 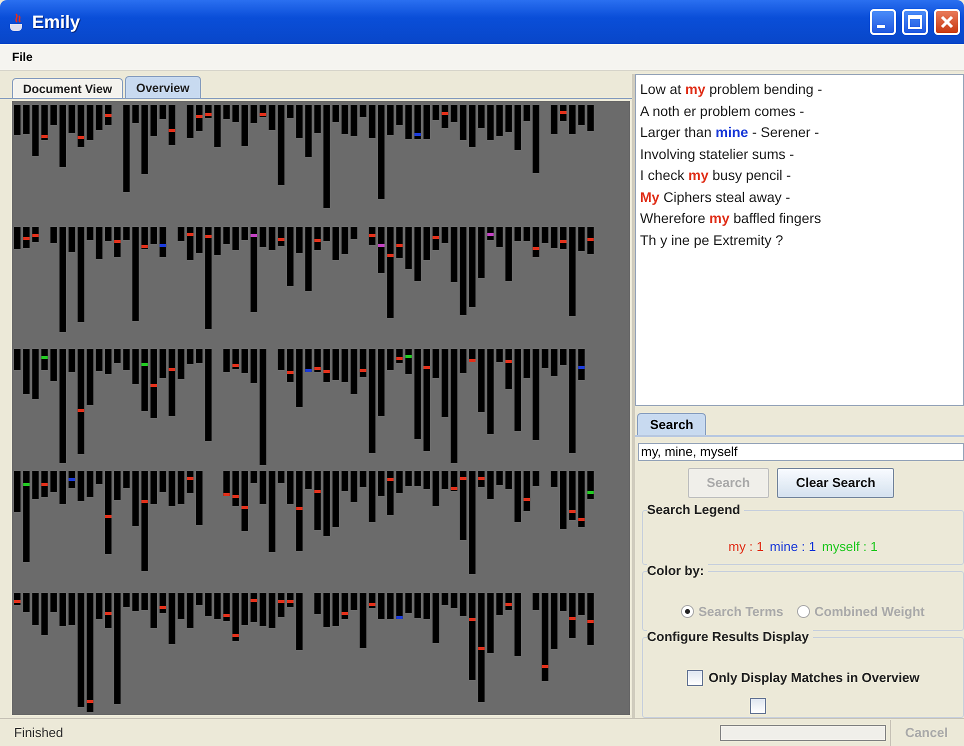 What do you see at coordinates (716, 197) in the screenshot?
I see `poem-line: My Ciphers steal away -` at bounding box center [716, 197].